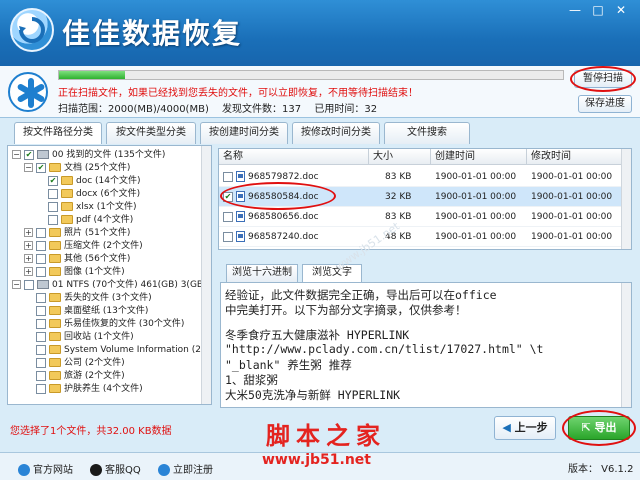 This screenshot has width=640, height=480. What do you see at coordinates (58, 133) in the screenshot?
I see `tab-by-path: 按文件路径分类` at bounding box center [58, 133].